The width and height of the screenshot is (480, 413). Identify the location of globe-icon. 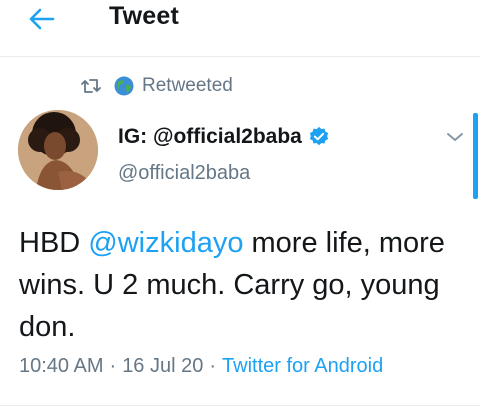
(124, 86).